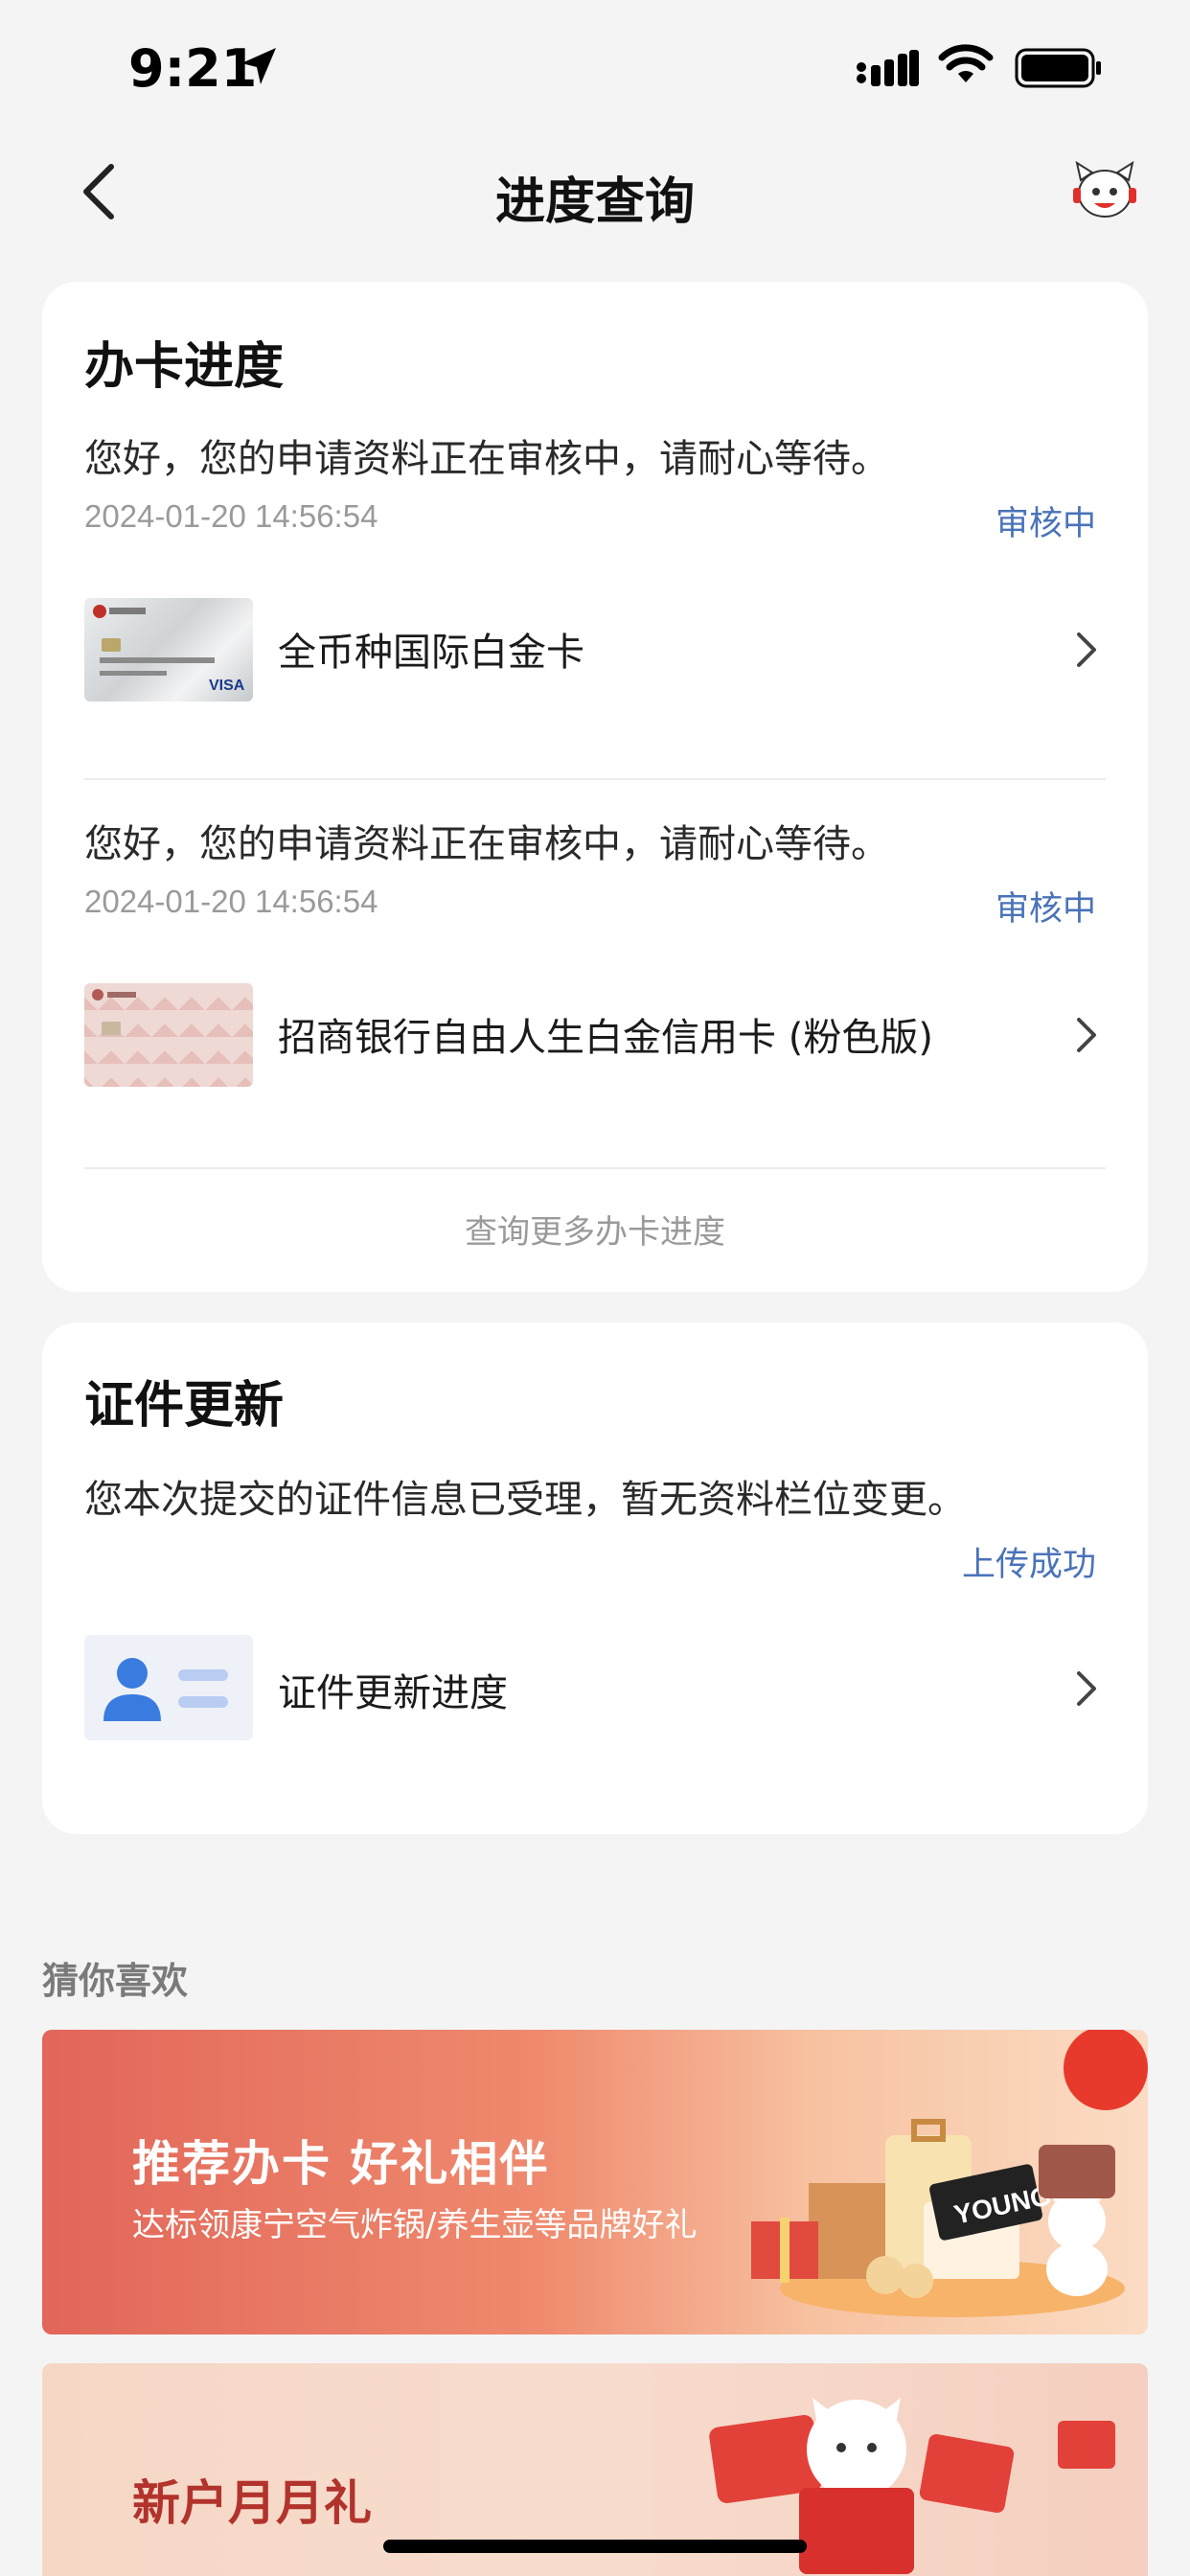  I want to click on card-item-row: 招商银行自由人生白金信用卡 (粉色版), so click(595, 1036).